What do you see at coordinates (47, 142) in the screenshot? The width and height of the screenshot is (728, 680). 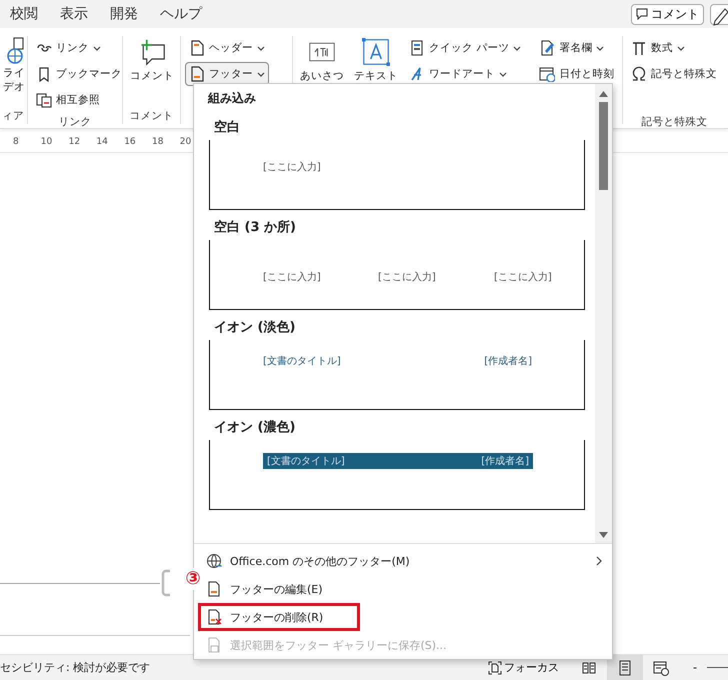 I see `ruler-number: 10` at bounding box center [47, 142].